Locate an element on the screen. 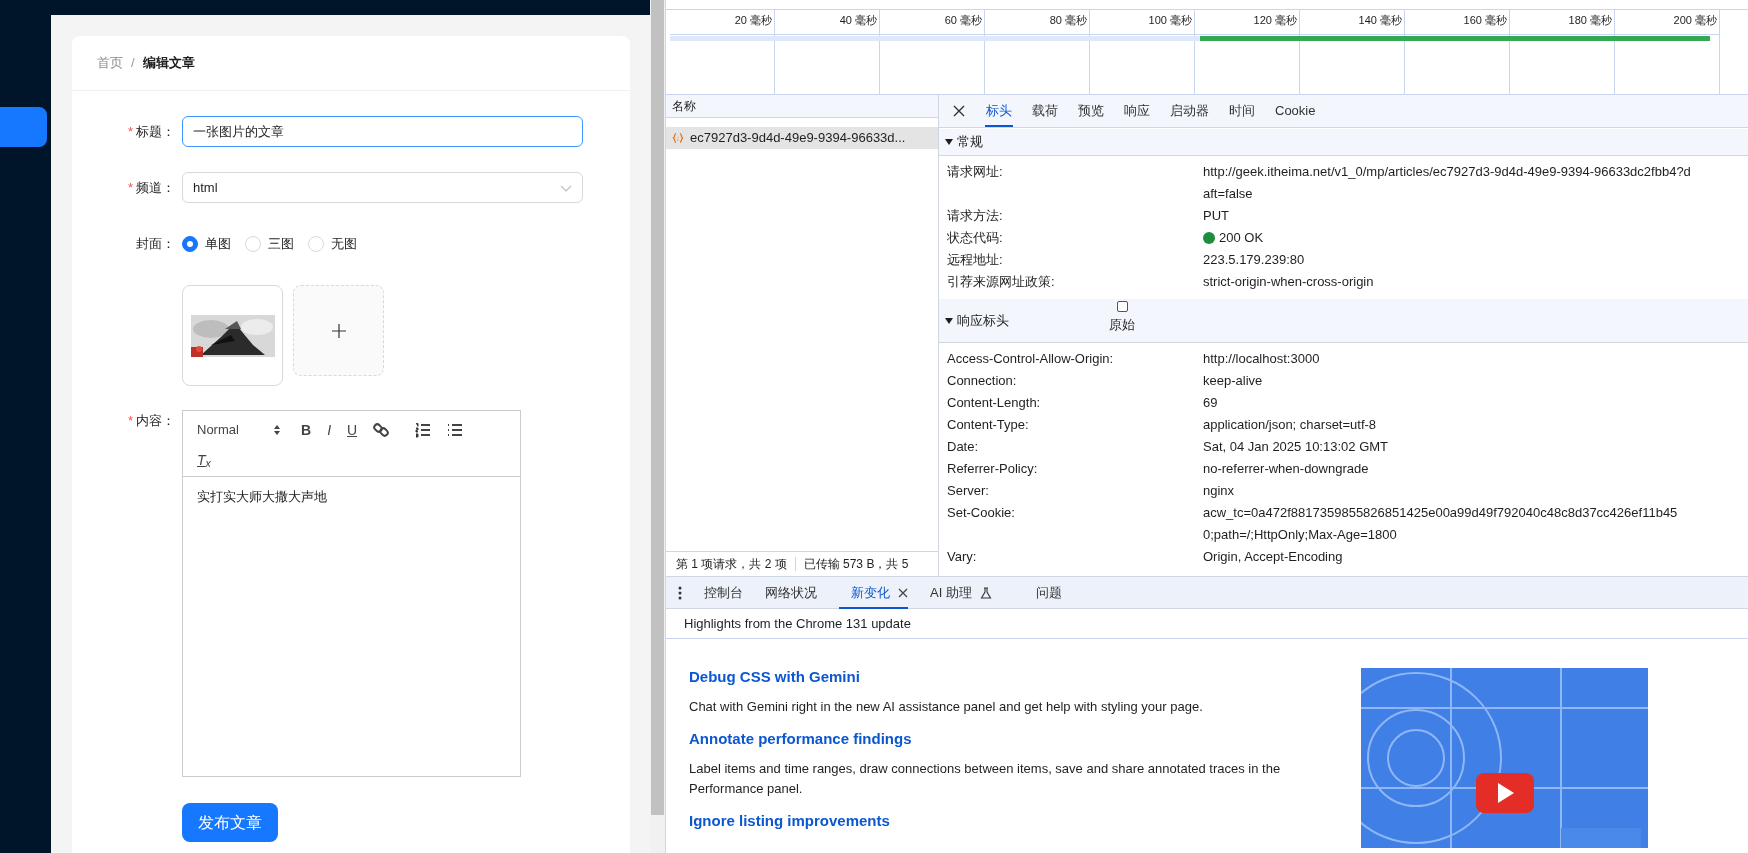 This screenshot has width=1748, height=853. header-value: nginx is located at coordinates (1219, 491).